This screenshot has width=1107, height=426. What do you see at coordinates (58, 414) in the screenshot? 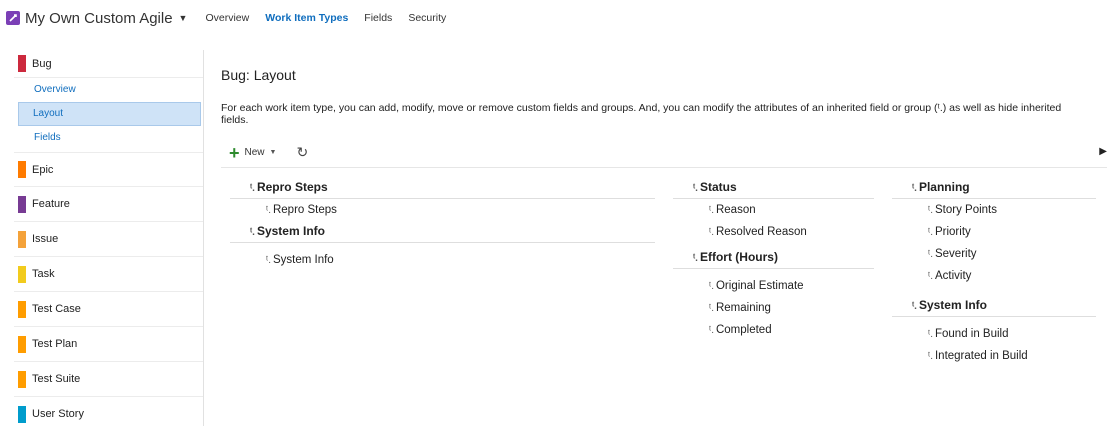
I see `sidebar-item-label: User Story` at bounding box center [58, 414].